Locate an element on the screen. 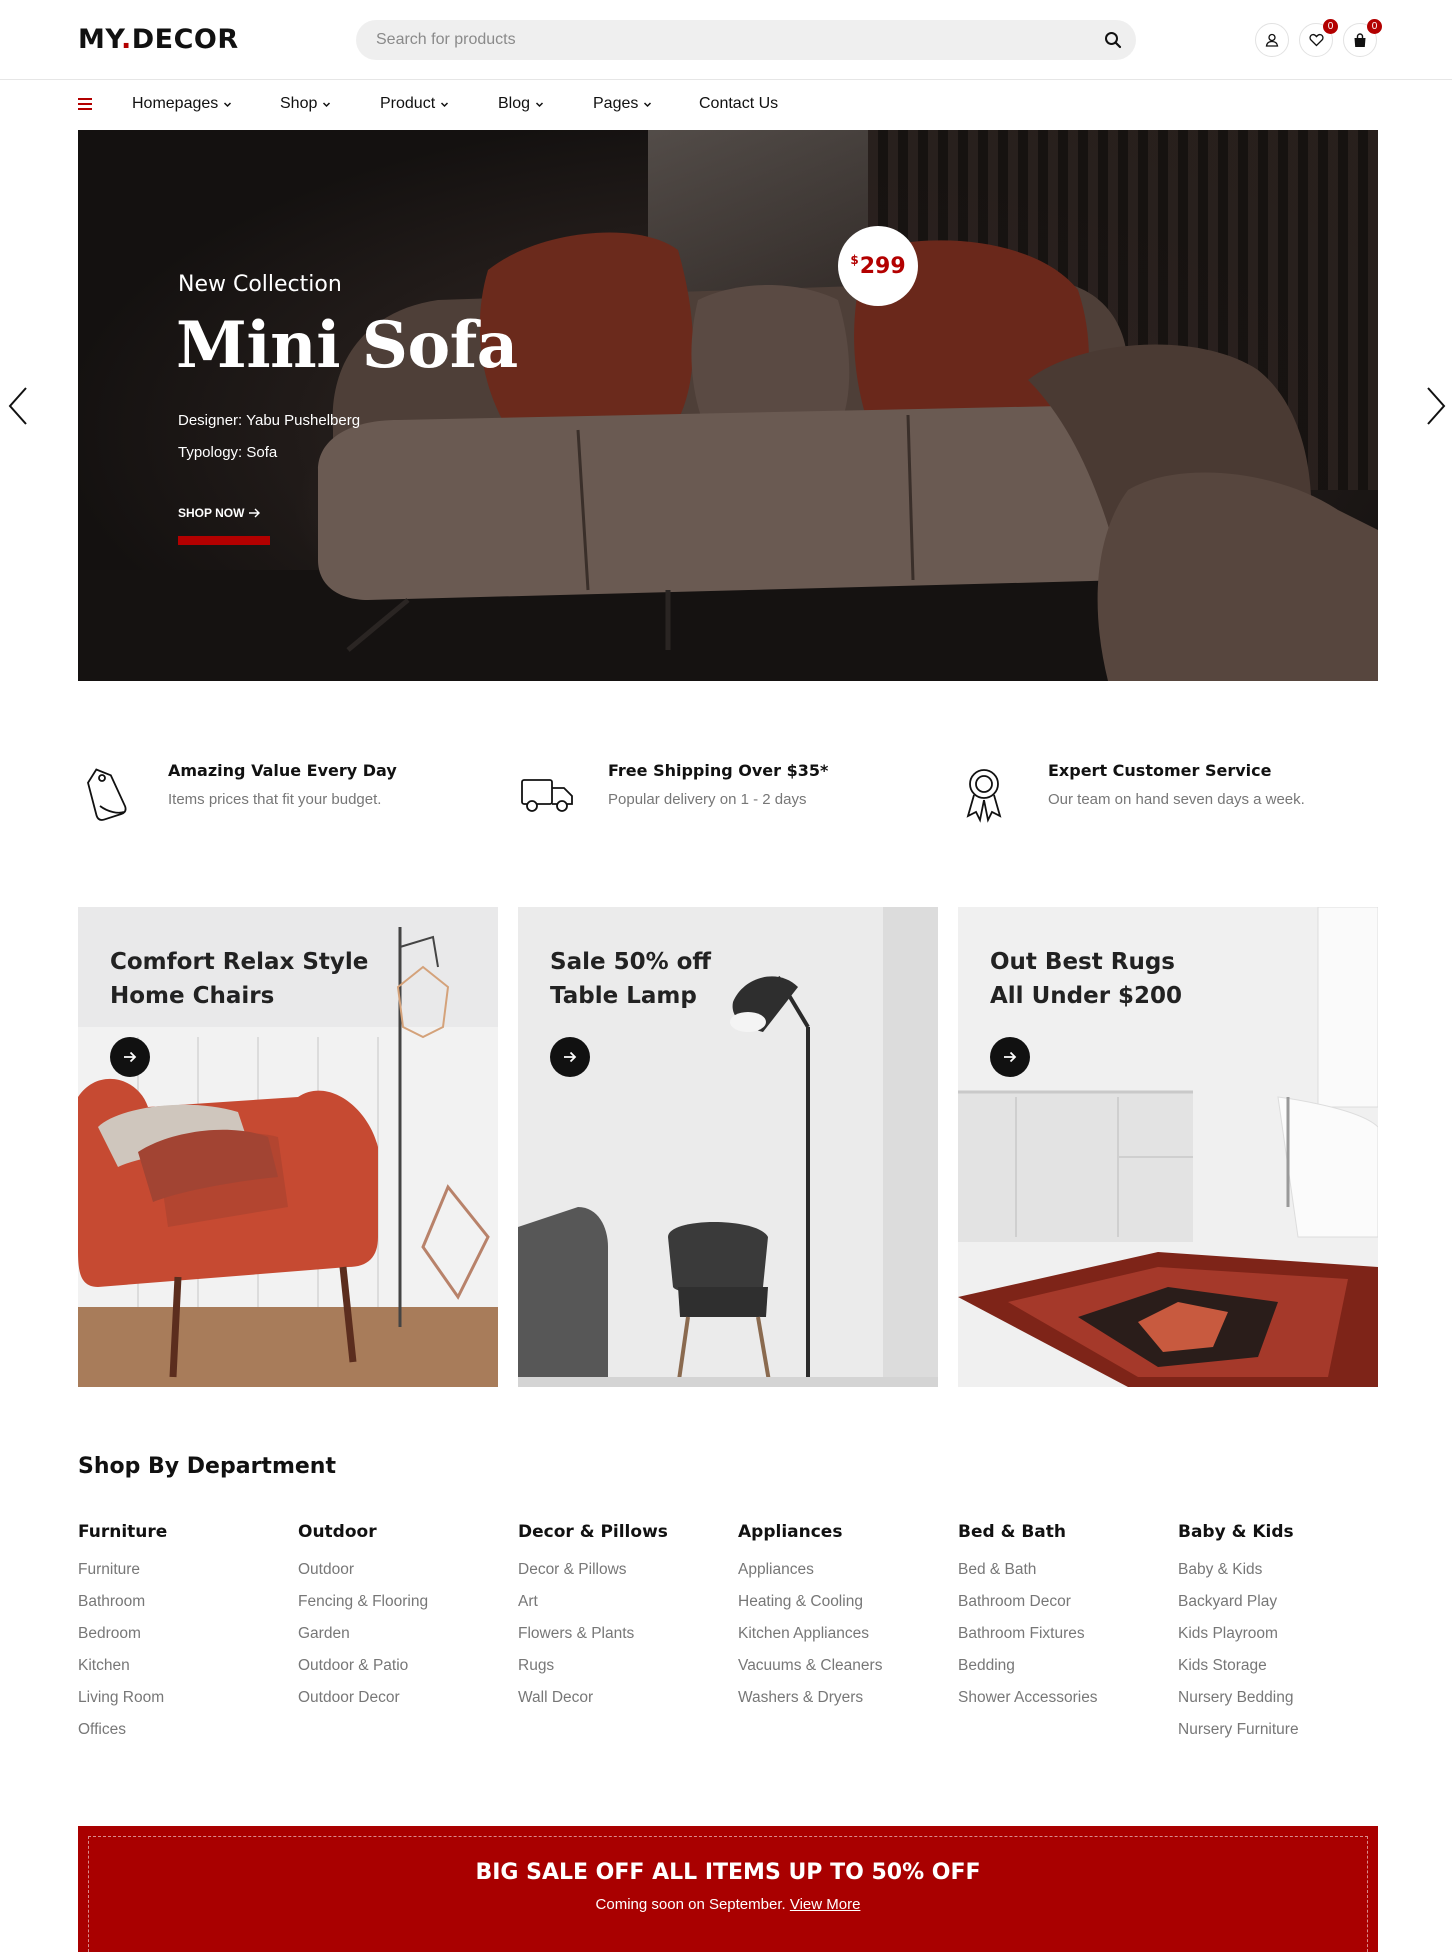  nav-item-contact-us: Contact Us is located at coordinates (738, 104).